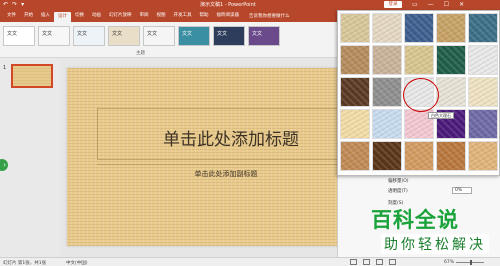 The image size is (500, 266). What do you see at coordinates (392, 262) in the screenshot?
I see `slideshow-view-icon` at bounding box center [392, 262].